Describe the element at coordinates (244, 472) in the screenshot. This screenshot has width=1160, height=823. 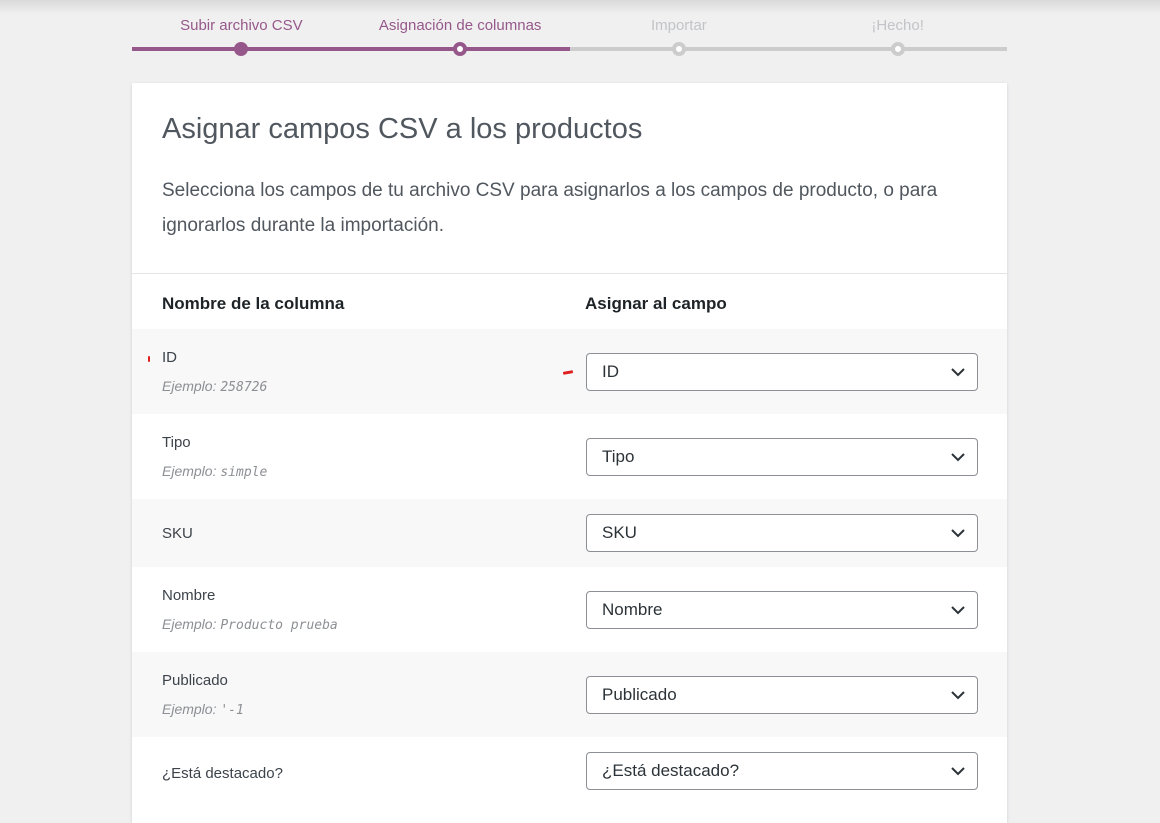
I see `example-value: simple` at that location.